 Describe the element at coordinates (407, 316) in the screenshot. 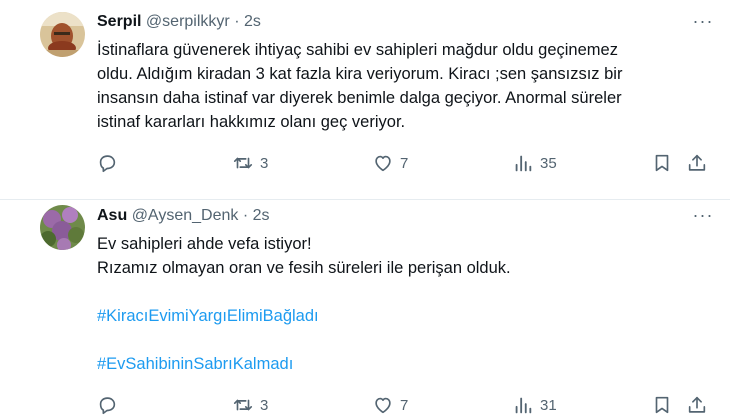

I see `hashtag-link: #KiracıEvimiYargıElimiBağladı` at that location.